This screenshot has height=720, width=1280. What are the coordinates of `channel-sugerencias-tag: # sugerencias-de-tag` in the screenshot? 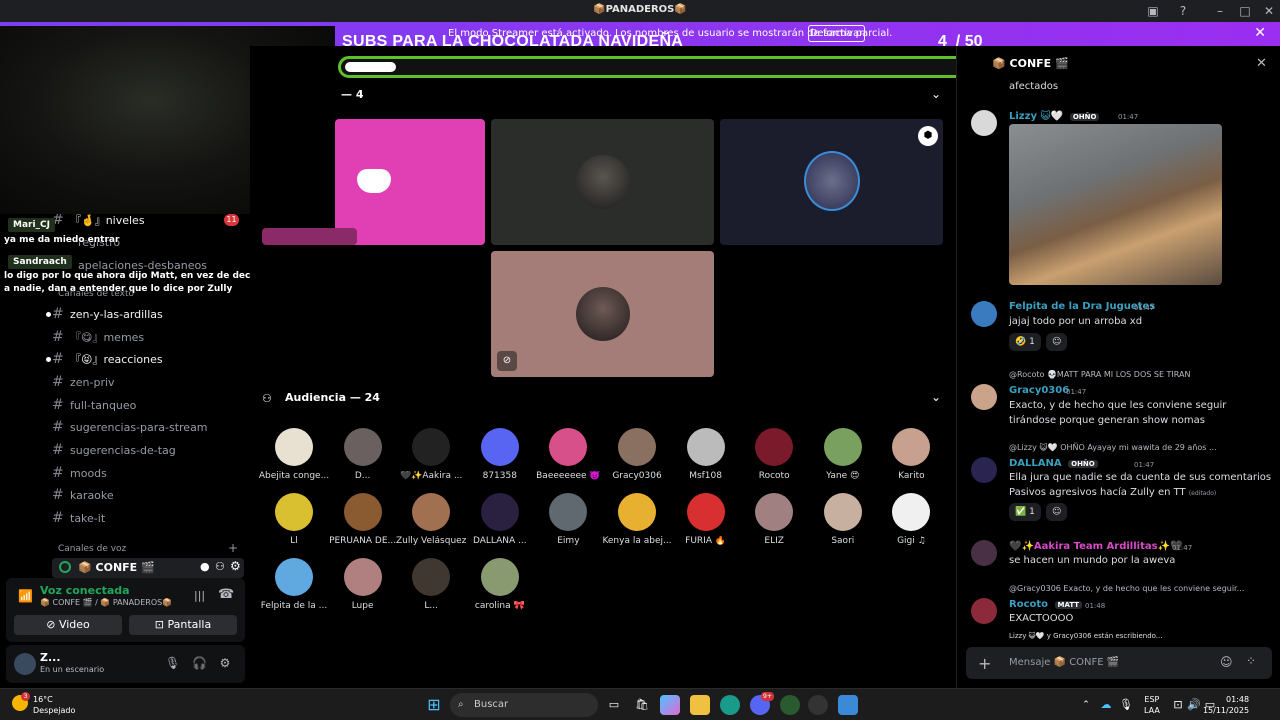 It's located at (114, 450).